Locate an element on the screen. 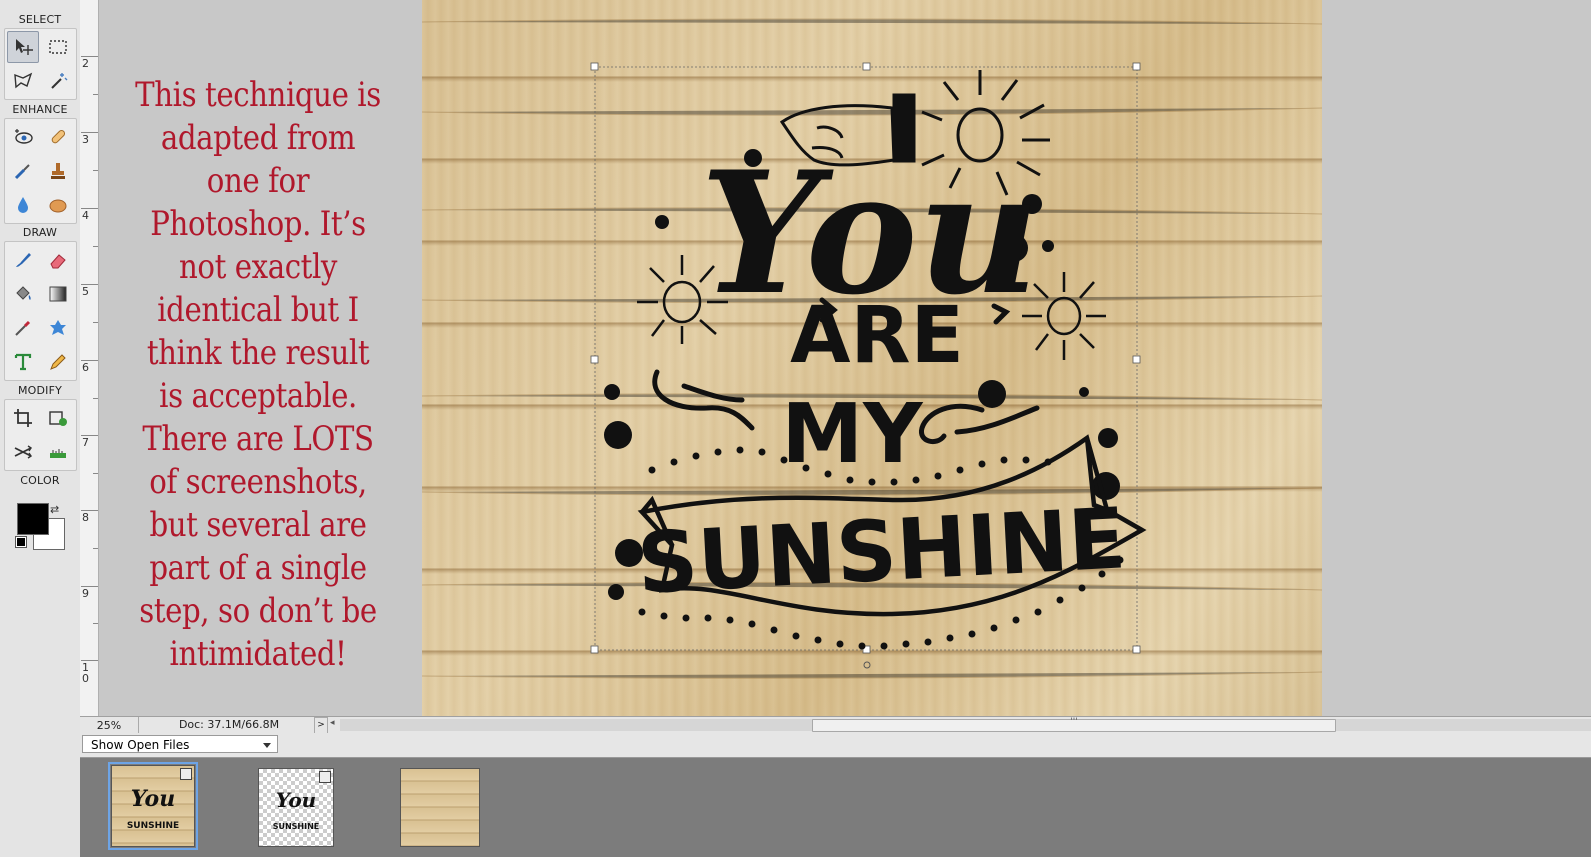  artwork-word-are: ARE is located at coordinates (877, 336).